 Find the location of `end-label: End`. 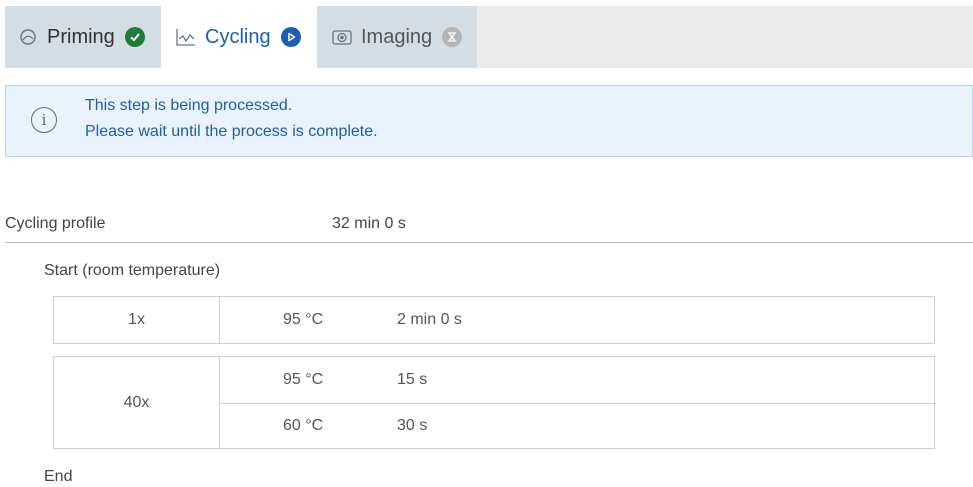

end-label: End is located at coordinates (58, 476).